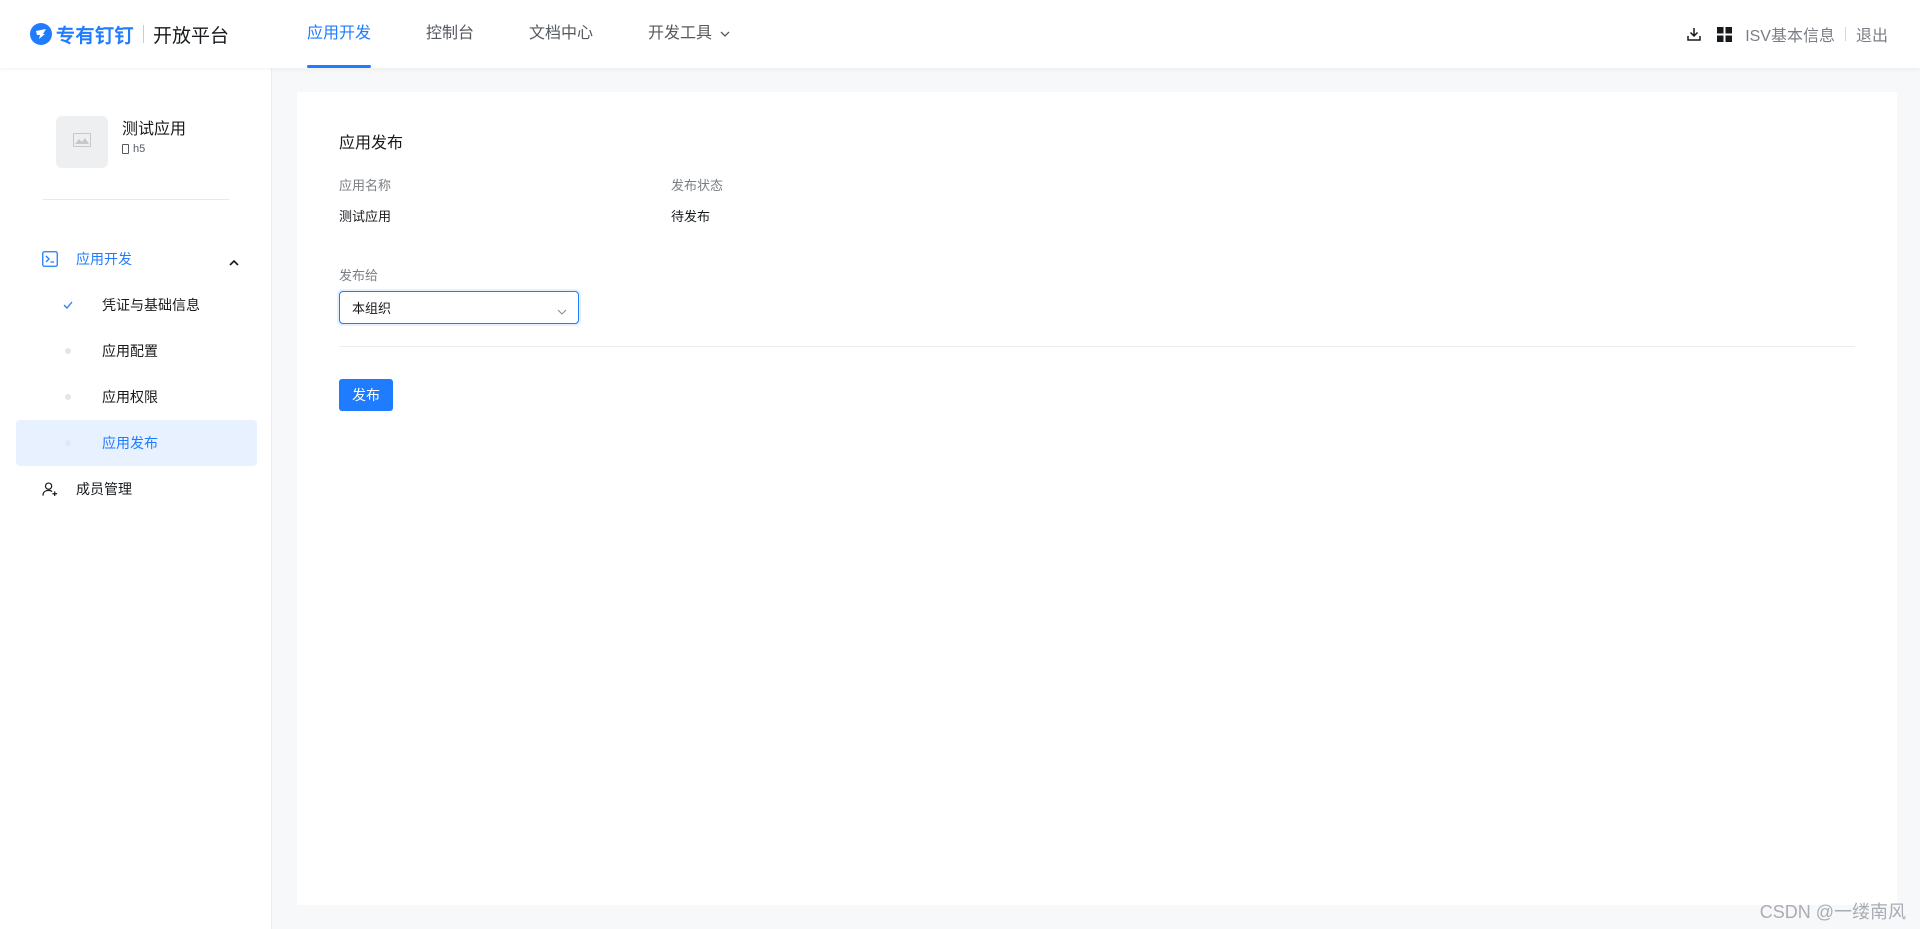  Describe the element at coordinates (1724, 34) in the screenshot. I see `grid-icon` at that location.